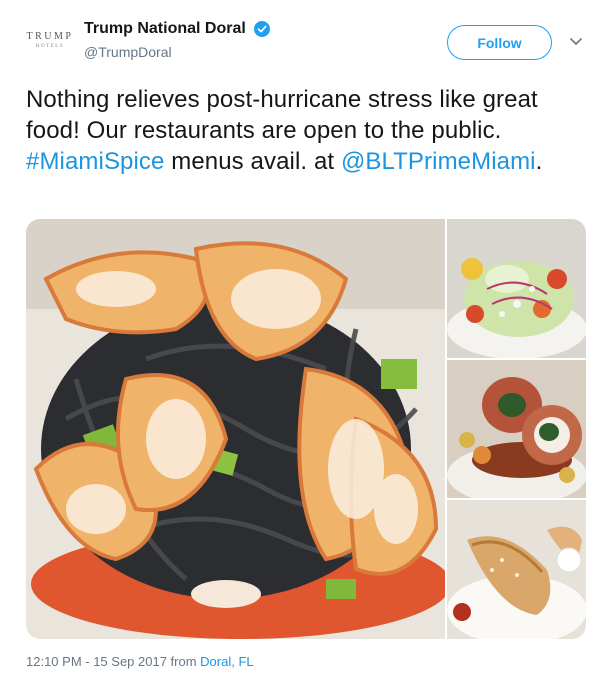 The height and width of the screenshot is (677, 608). What do you see at coordinates (576, 42) in the screenshot?
I see `chevron-down-icon` at bounding box center [576, 42].